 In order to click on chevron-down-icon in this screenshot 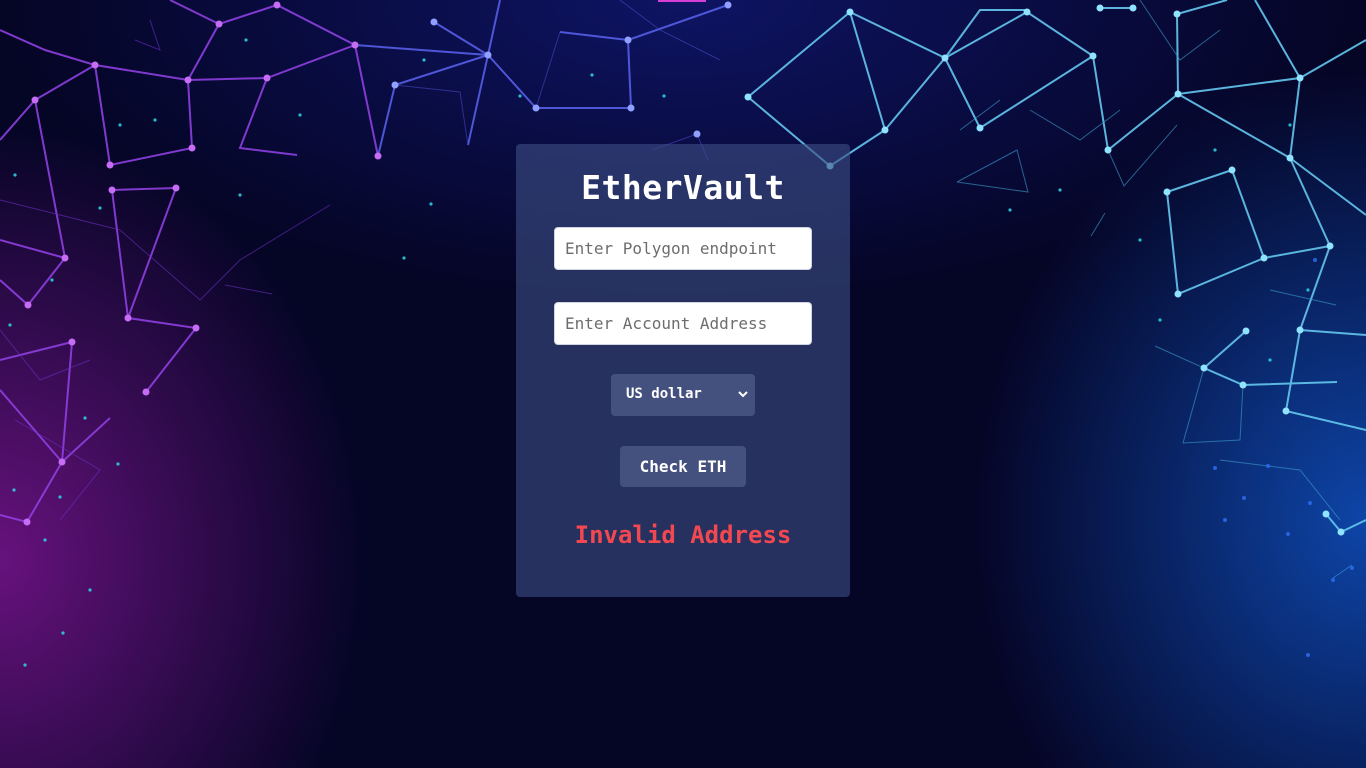, I will do `click(743, 394)`.